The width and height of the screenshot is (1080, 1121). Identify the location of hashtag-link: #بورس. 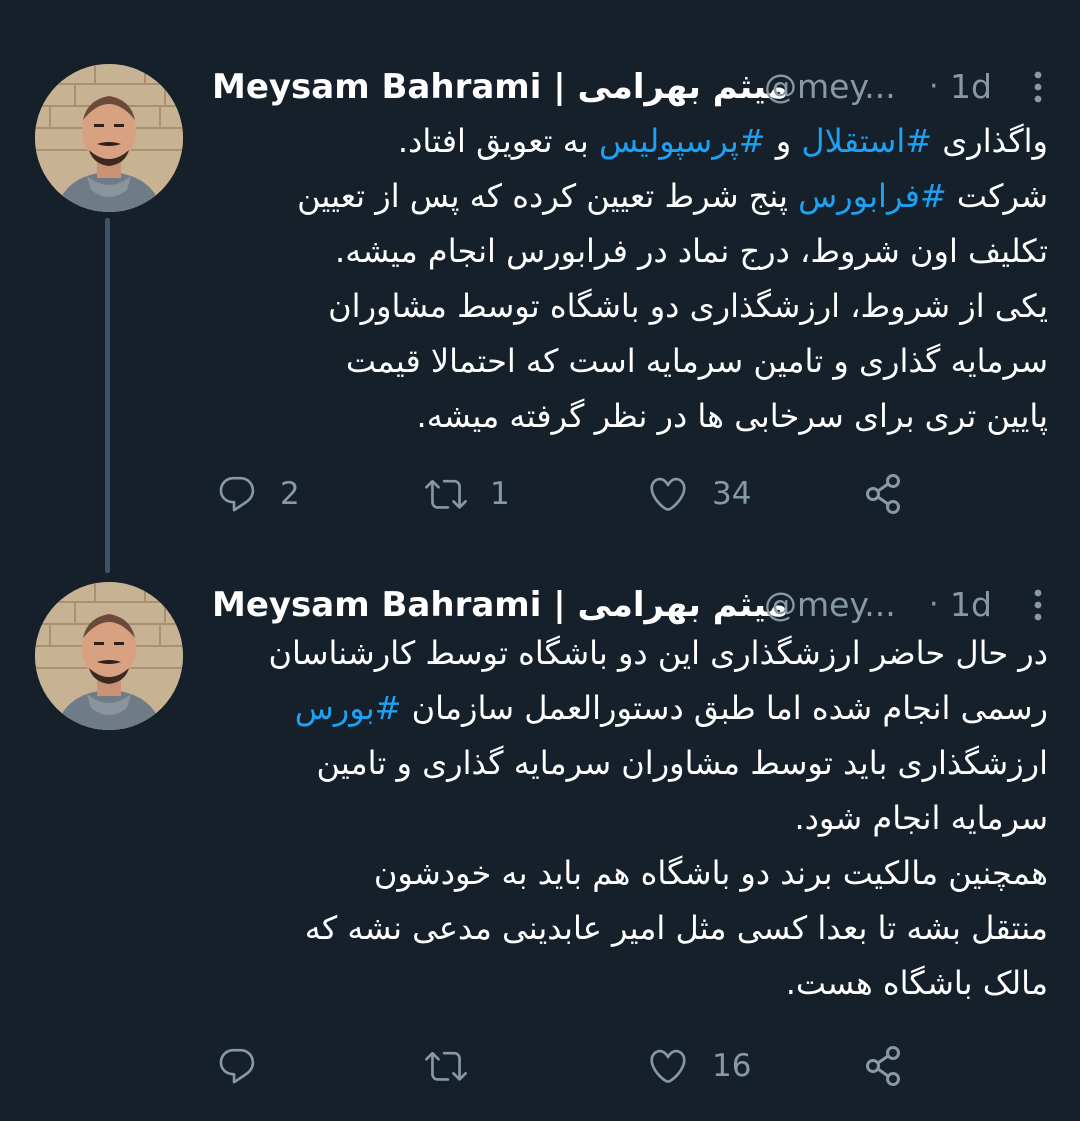
(348, 708).